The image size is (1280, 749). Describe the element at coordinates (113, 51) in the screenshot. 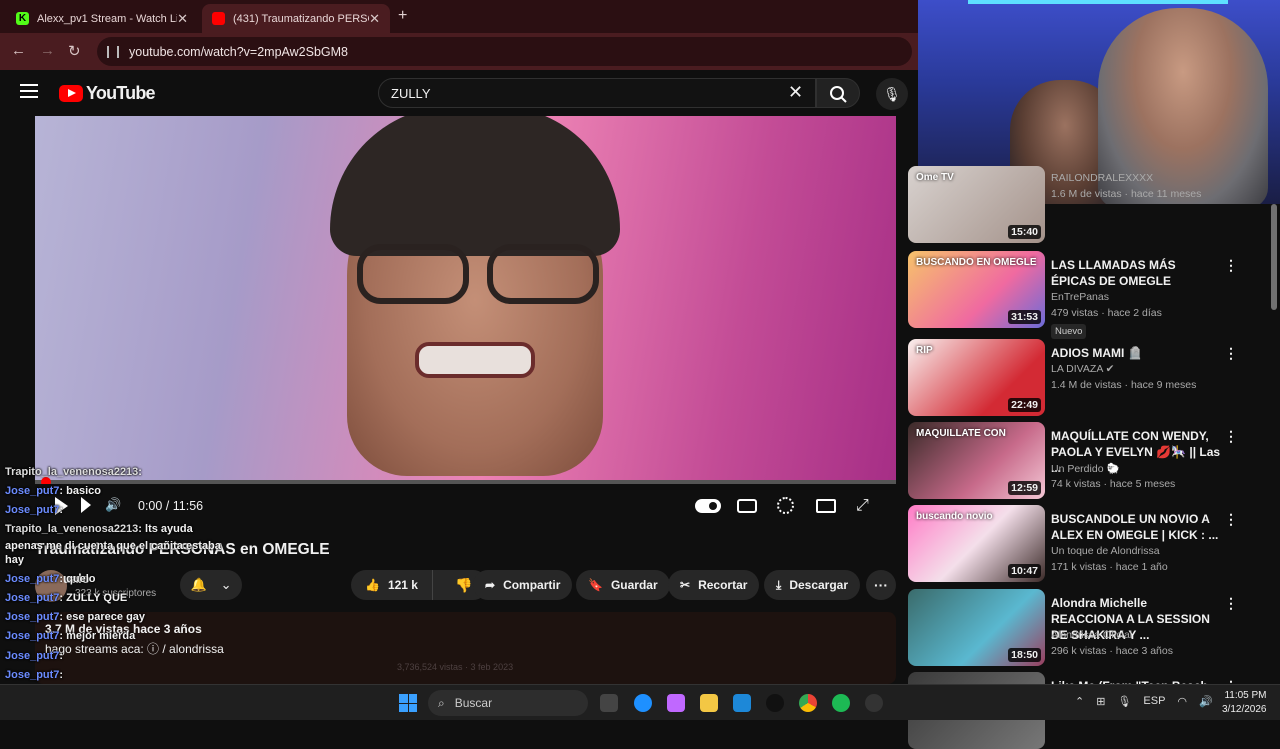

I see `site-info-icon` at that location.